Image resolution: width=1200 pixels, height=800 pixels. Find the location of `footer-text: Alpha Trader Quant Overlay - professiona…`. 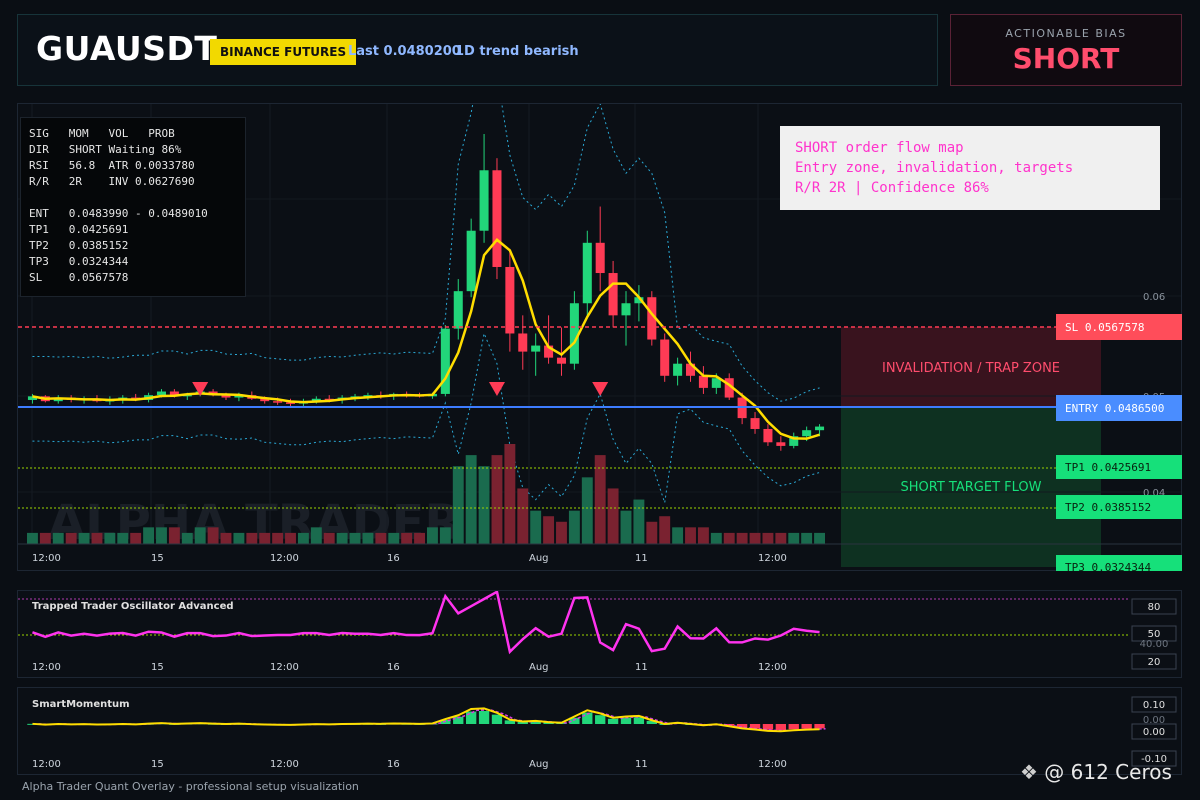

footer-text: Alpha Trader Quant Overlay - professiona… is located at coordinates (190, 786).